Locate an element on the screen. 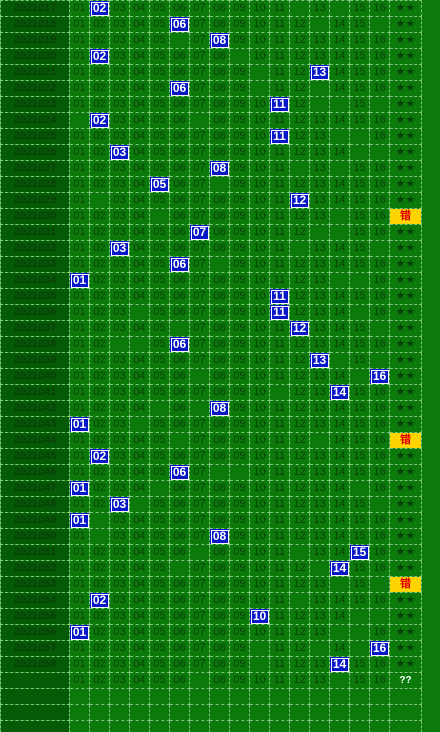 Image resolution: width=440 pixels, height=732 pixels. table-row: 2021057 01 02 03 04 05 06 07 08 09 11 12 14 16 ★★ is located at coordinates (211, 648).